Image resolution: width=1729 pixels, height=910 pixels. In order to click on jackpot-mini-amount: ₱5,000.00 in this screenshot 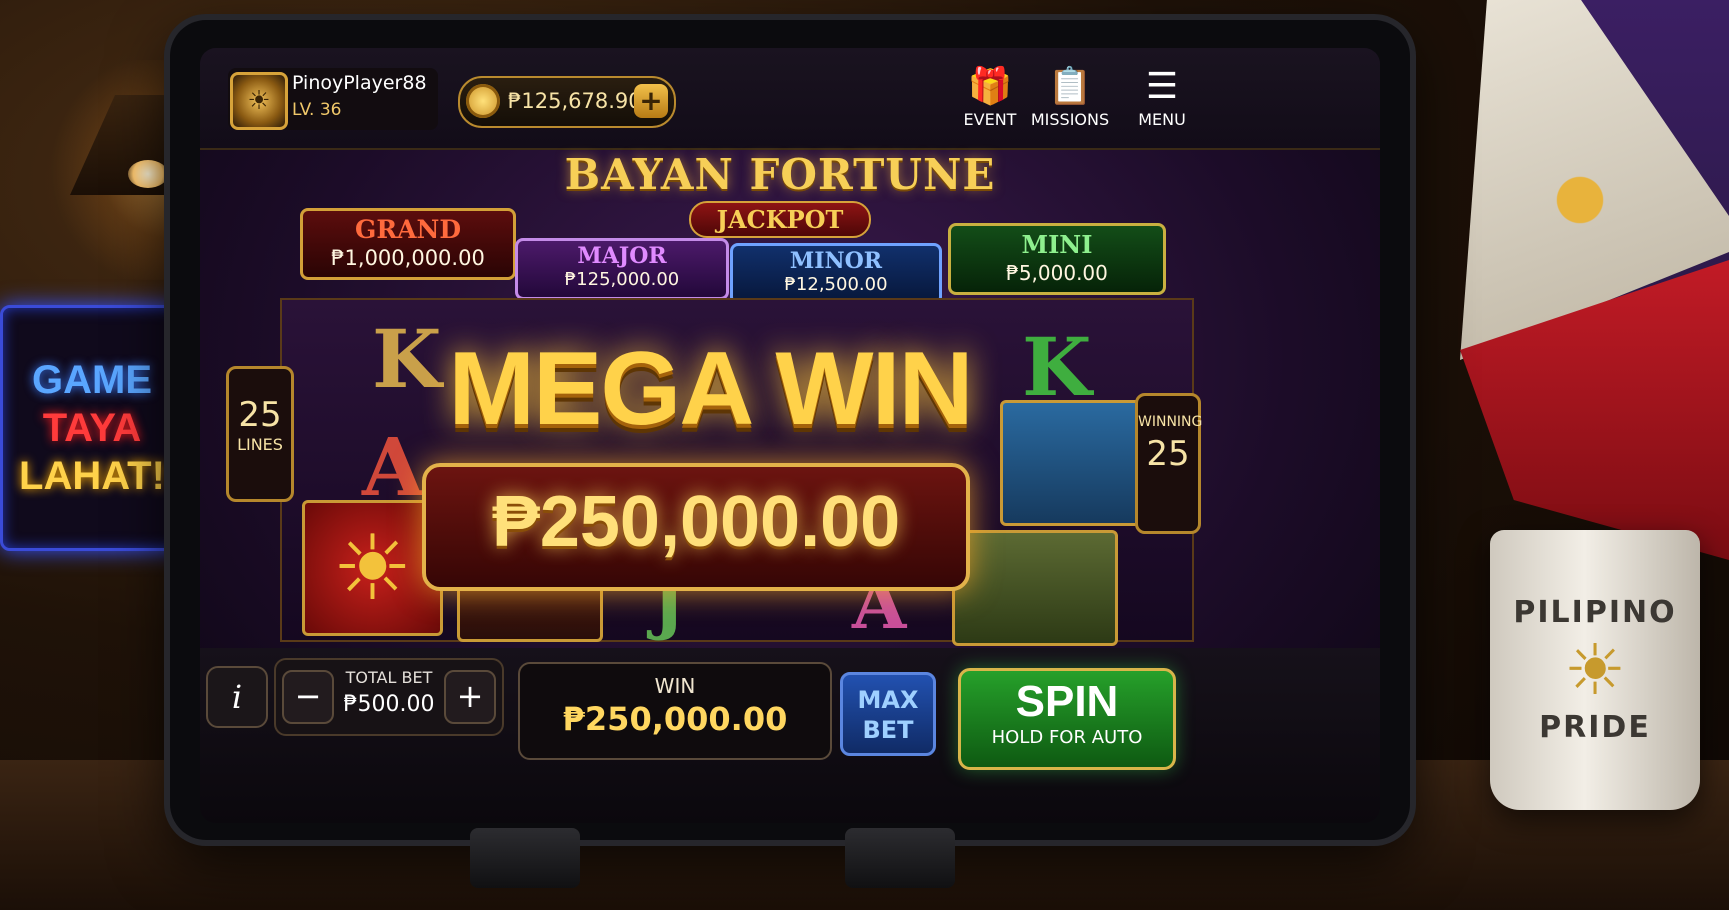, I will do `click(1057, 273)`.